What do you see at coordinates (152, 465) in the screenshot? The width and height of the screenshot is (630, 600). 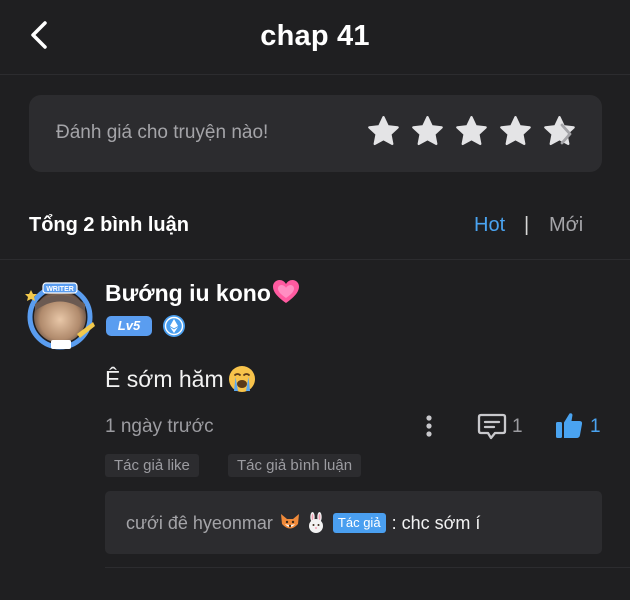 I see `author-like-tag: Tác giả like` at bounding box center [152, 465].